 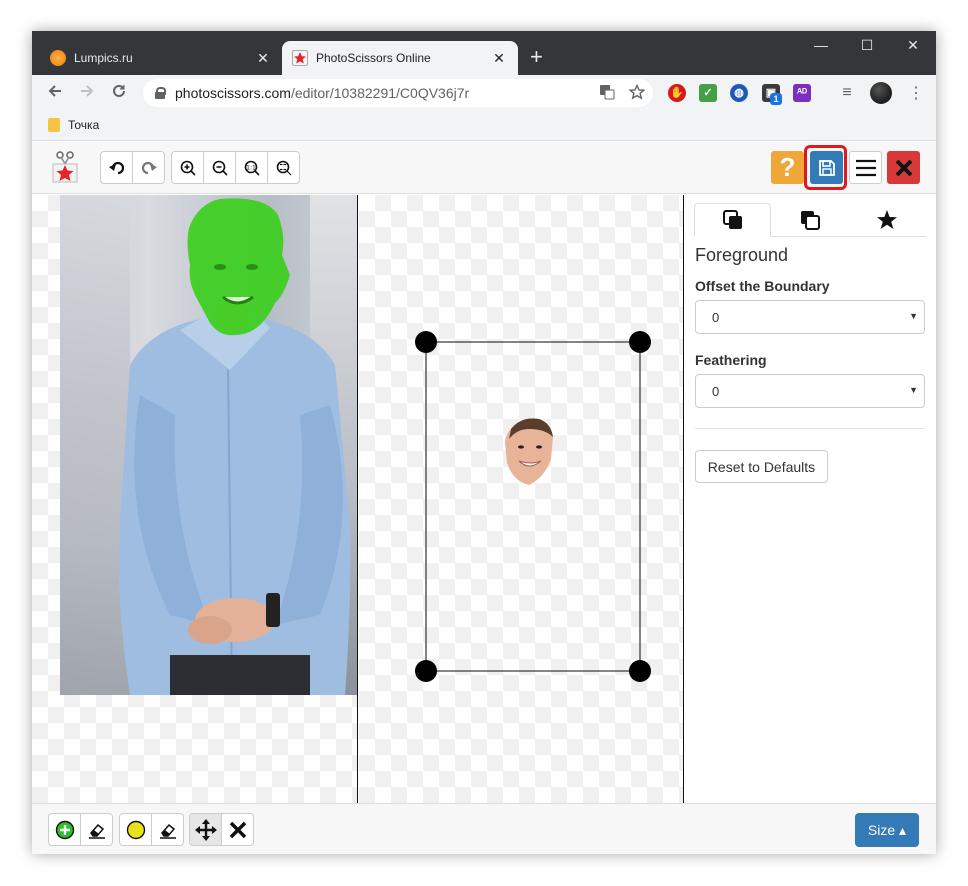 What do you see at coordinates (536, 57) in the screenshot?
I see `new-tab-button: +` at bounding box center [536, 57].